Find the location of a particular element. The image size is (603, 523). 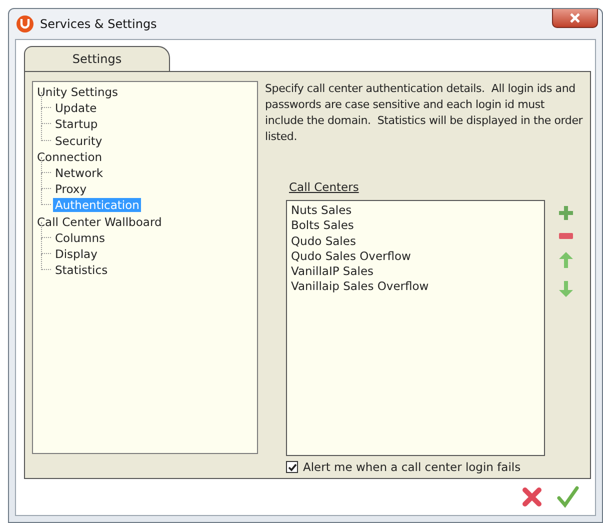

list-item: Vanillaip Sales Overflow is located at coordinates (415, 287).